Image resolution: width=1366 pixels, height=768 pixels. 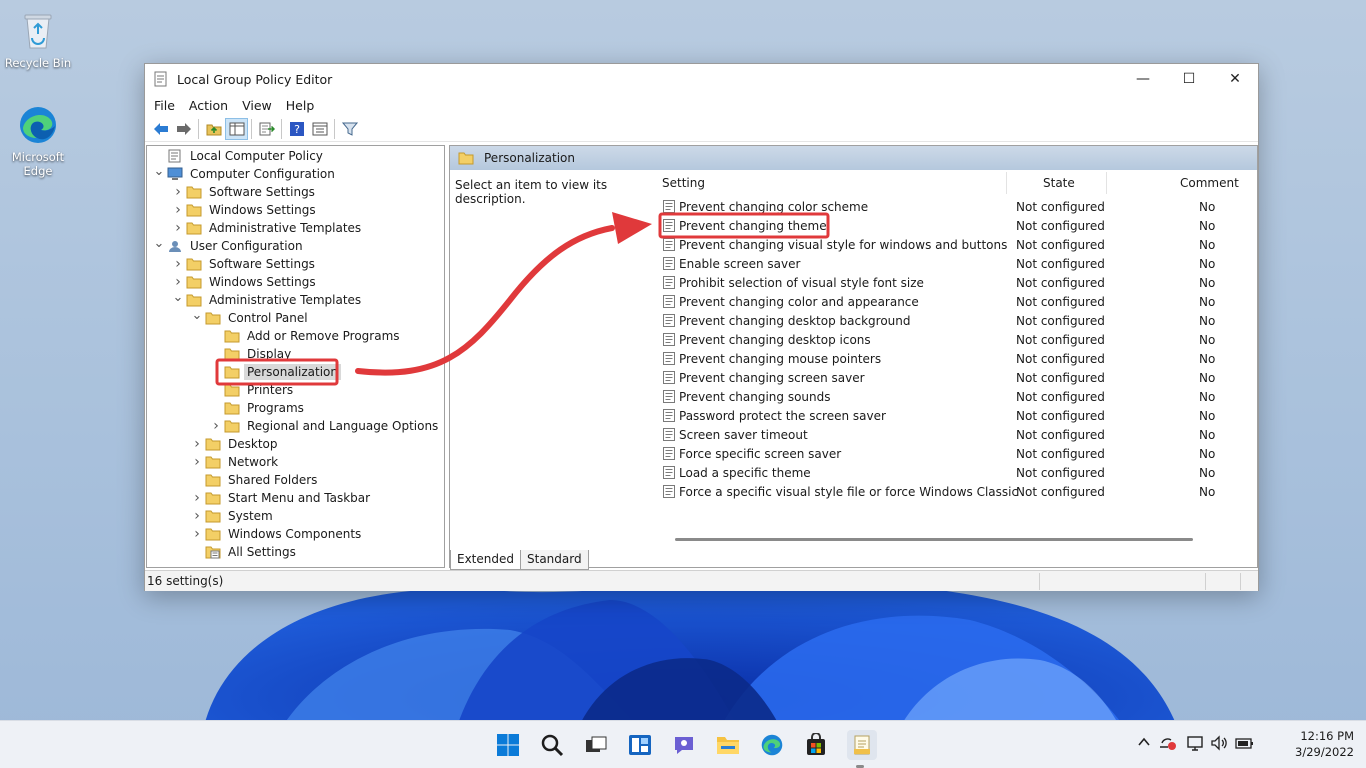 I want to click on window-title: Local Group Policy Editor, so click(x=255, y=79).